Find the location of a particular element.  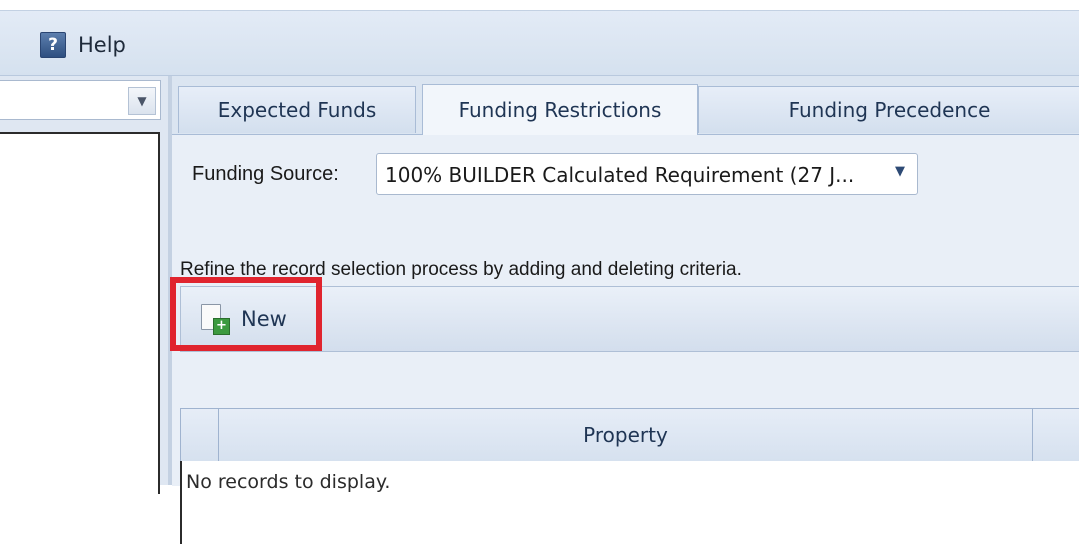

new-button: + New is located at coordinates (243, 319).